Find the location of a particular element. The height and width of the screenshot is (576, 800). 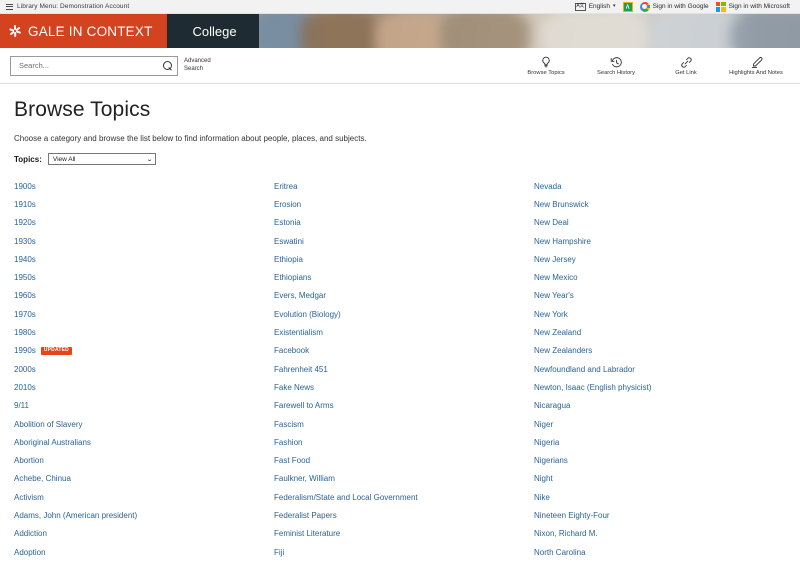

topic-link: Aboriginal Australians is located at coordinates (52, 442).